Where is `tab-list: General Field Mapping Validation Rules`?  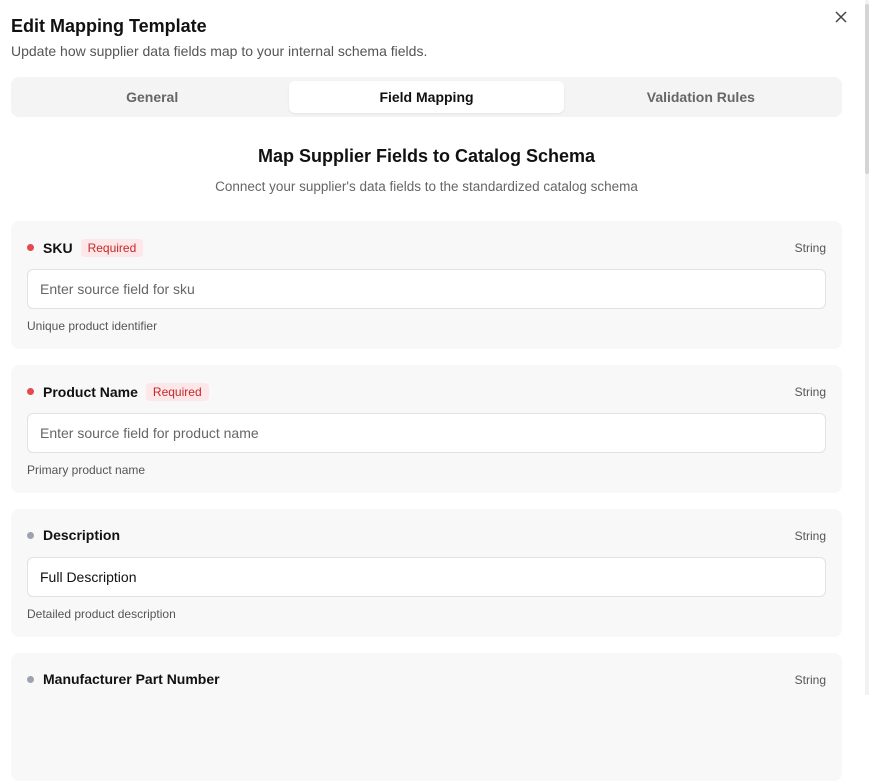
tab-list: General Field Mapping Validation Rules is located at coordinates (426, 97).